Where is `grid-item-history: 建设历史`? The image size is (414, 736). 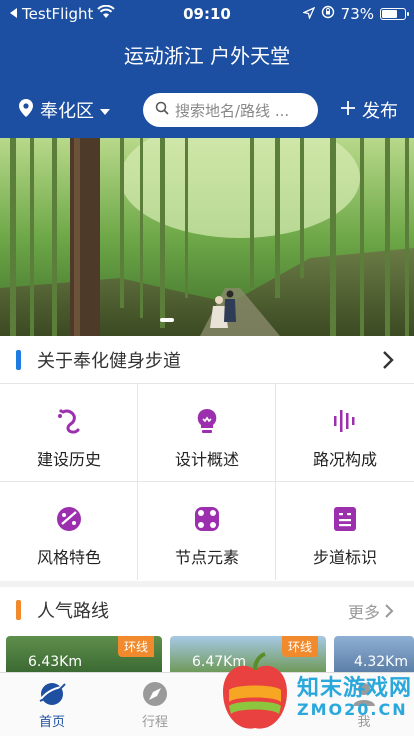
grid-item-history: 建设历史 is located at coordinates (69, 433).